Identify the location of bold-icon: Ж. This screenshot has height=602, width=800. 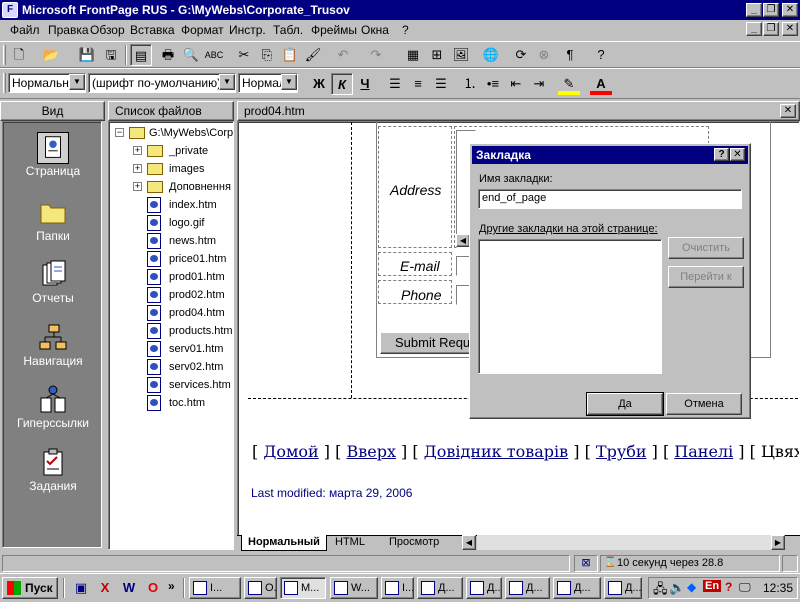
(319, 84).